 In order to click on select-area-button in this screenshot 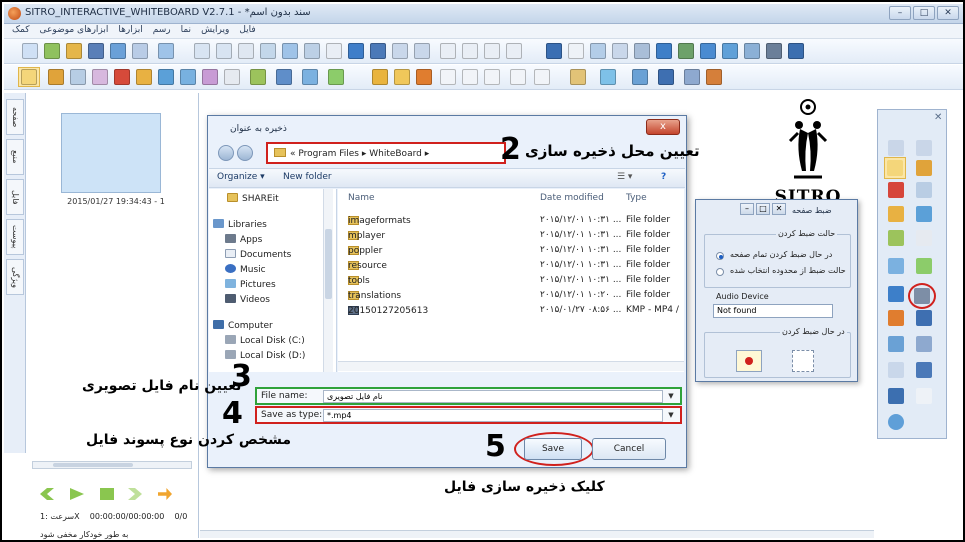, I will do `click(803, 361)`.